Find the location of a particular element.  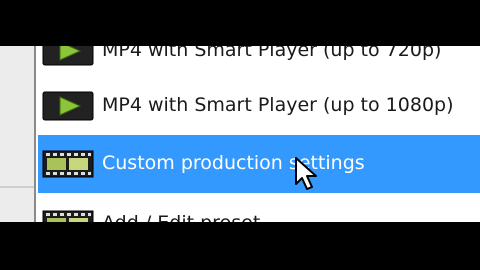

filmstrip-icon is located at coordinates (68, 164).